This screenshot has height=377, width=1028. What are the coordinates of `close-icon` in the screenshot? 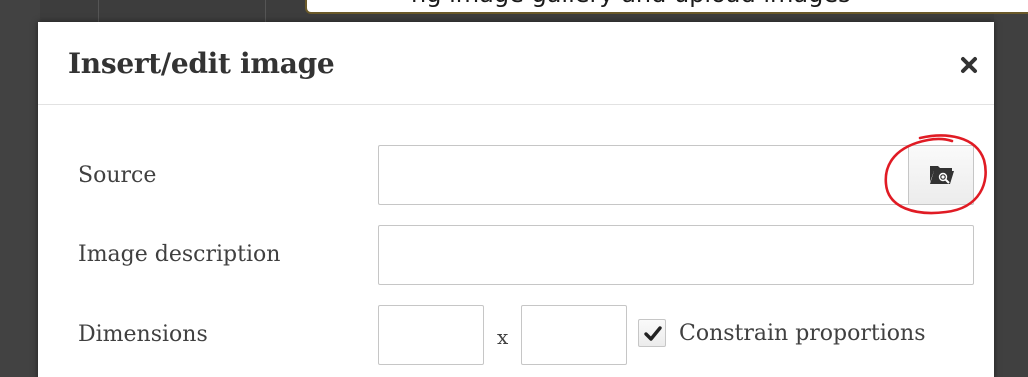 It's located at (969, 65).